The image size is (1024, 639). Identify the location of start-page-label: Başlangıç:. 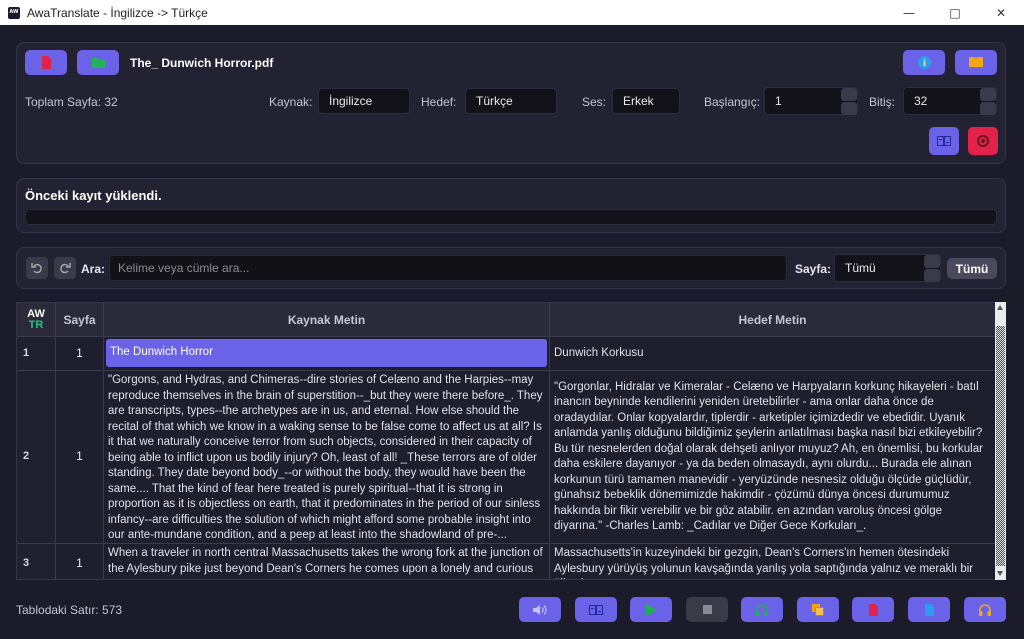
(732, 102).